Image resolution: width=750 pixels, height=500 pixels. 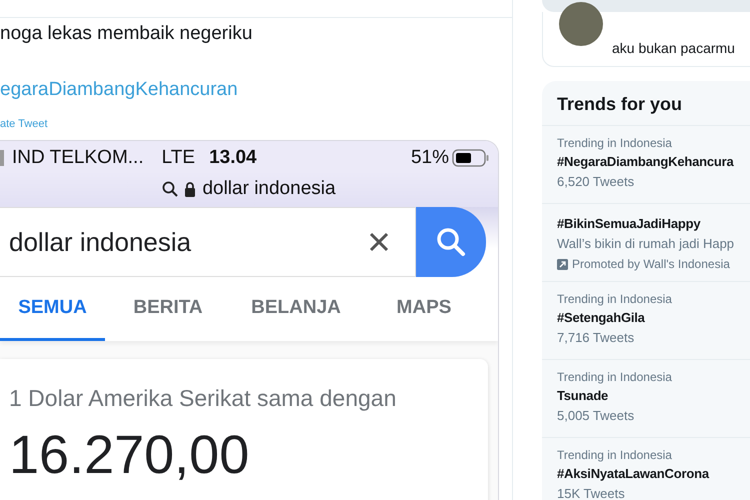 I want to click on address-text: dollar indonesia, so click(x=269, y=189).